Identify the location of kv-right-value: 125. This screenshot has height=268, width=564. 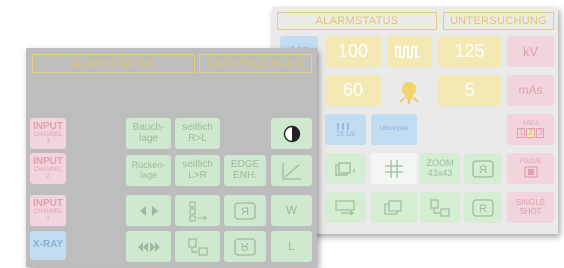
(469, 51).